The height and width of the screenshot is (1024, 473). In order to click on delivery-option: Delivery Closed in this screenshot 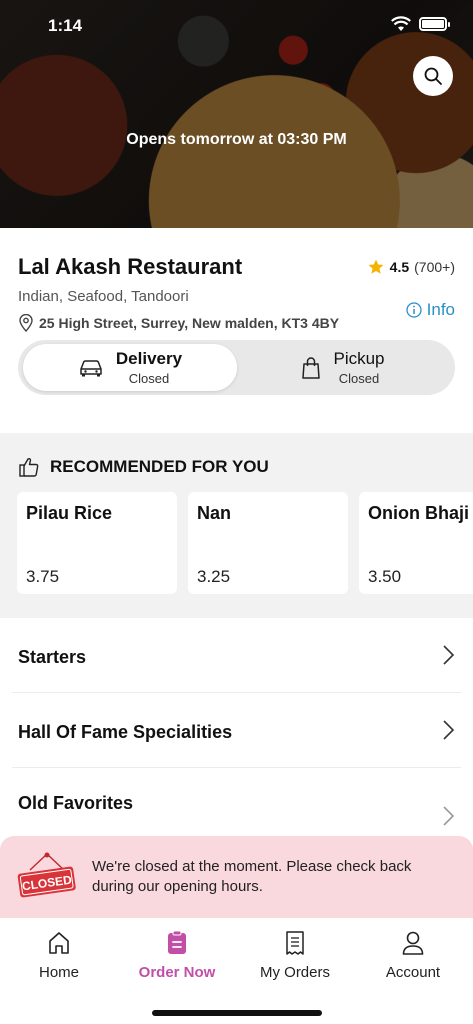, I will do `click(130, 367)`.